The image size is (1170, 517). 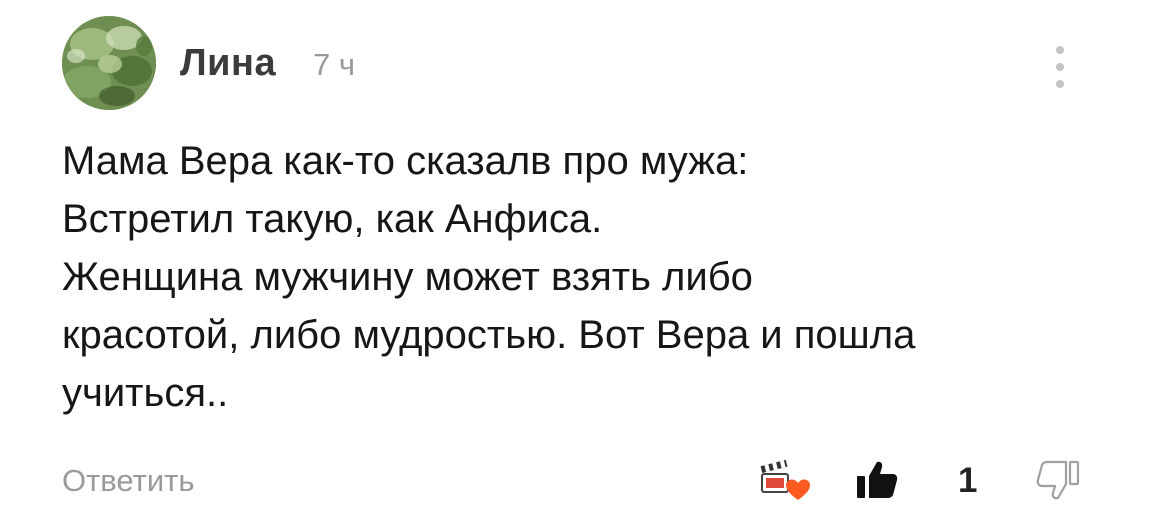 I want to click on like-button, so click(x=877, y=480).